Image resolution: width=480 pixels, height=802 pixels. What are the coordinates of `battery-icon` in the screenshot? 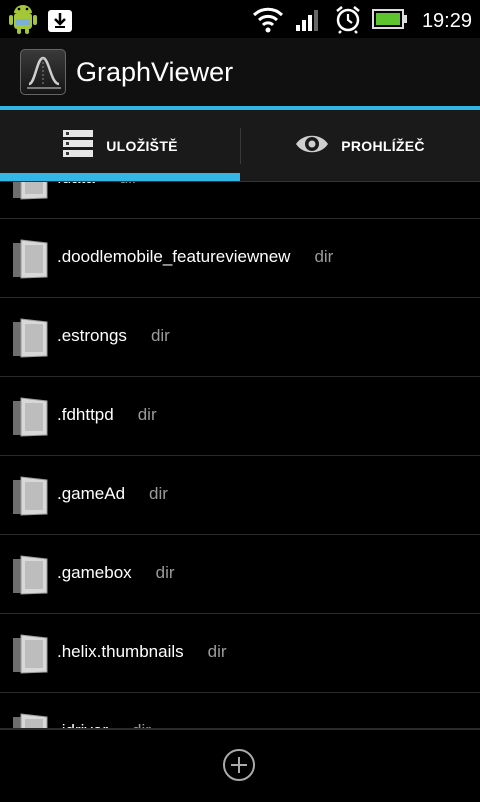 It's located at (389, 21).